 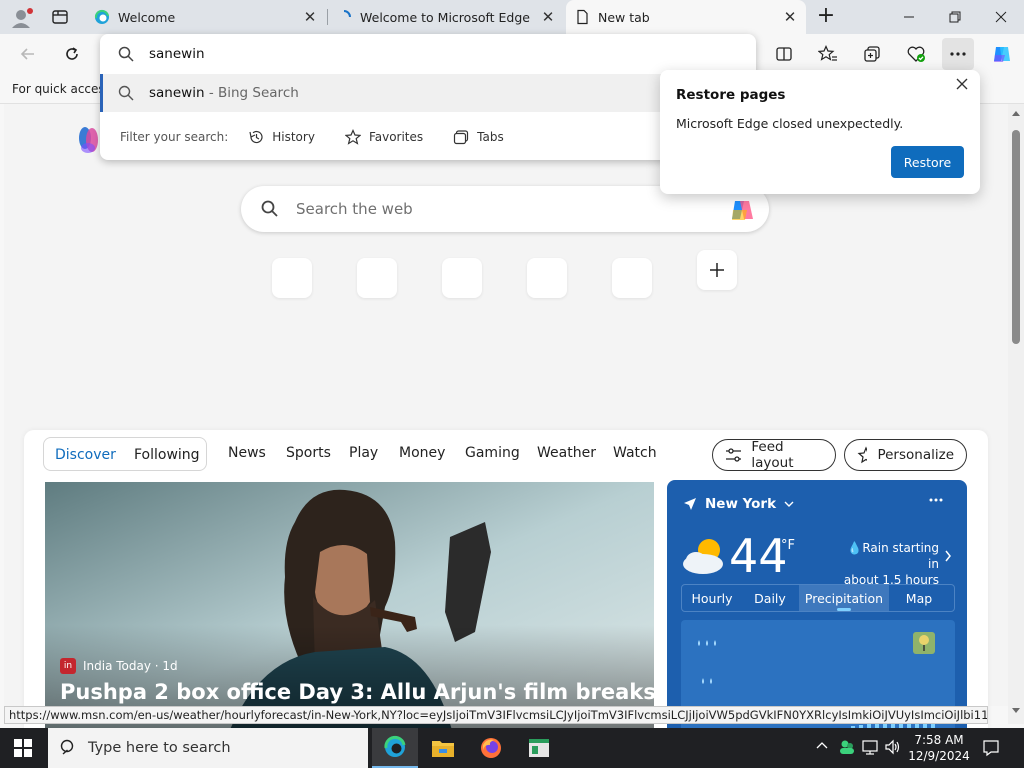 What do you see at coordinates (784, 54) in the screenshot?
I see `split-screen-icon` at bounding box center [784, 54].